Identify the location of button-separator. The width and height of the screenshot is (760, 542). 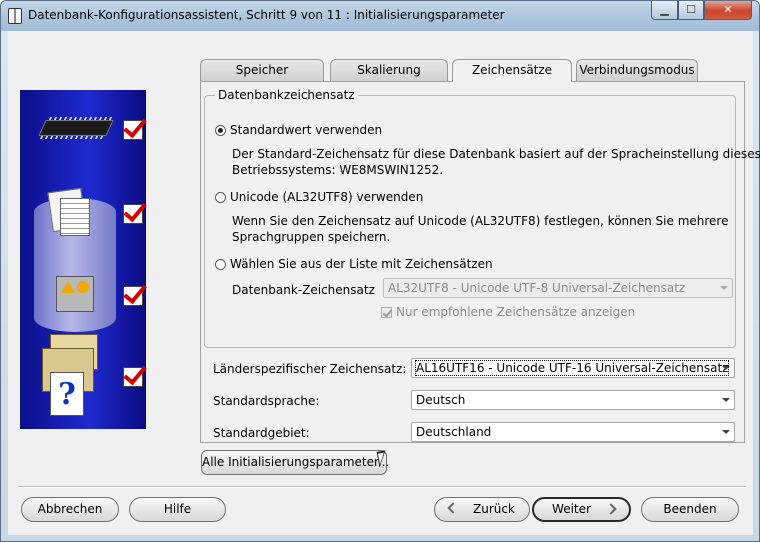
(382, 487).